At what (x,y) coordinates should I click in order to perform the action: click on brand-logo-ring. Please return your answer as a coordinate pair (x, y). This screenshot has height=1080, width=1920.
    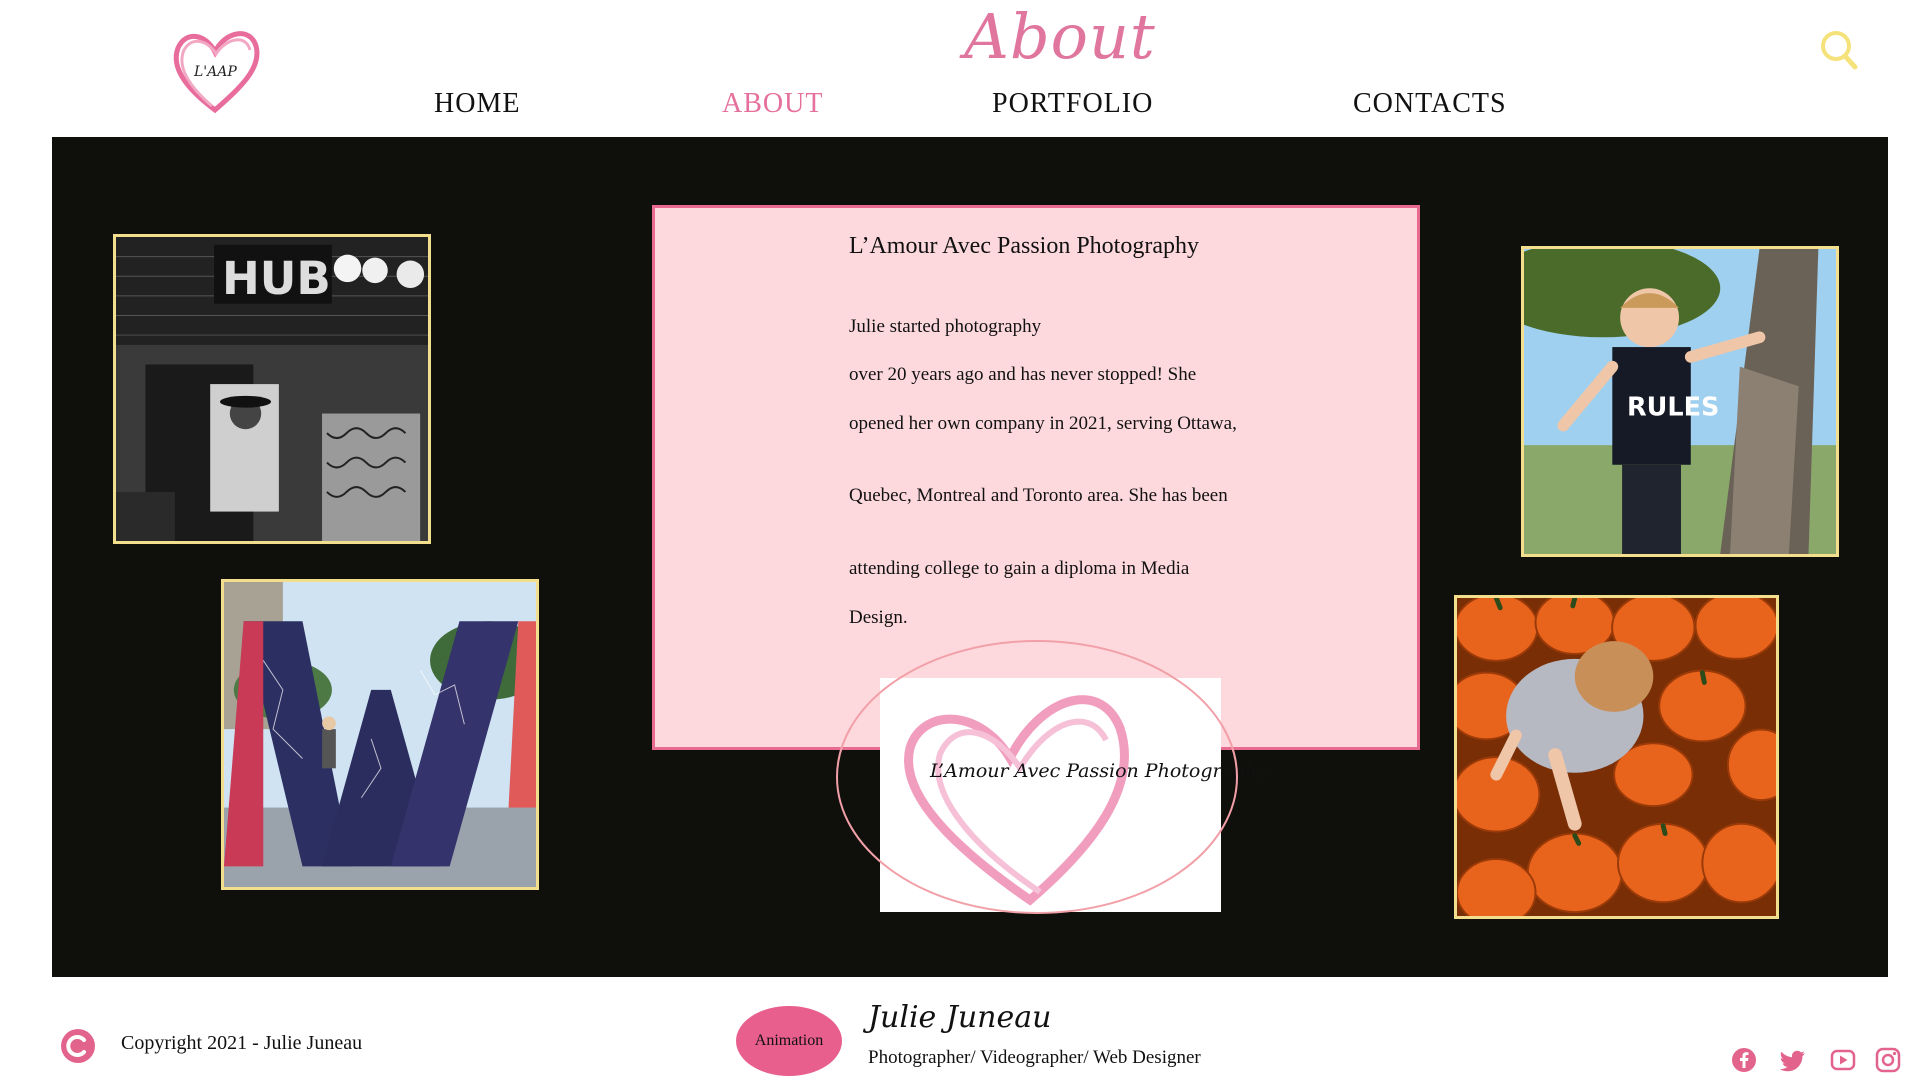
    Looking at the image, I should click on (1037, 777).